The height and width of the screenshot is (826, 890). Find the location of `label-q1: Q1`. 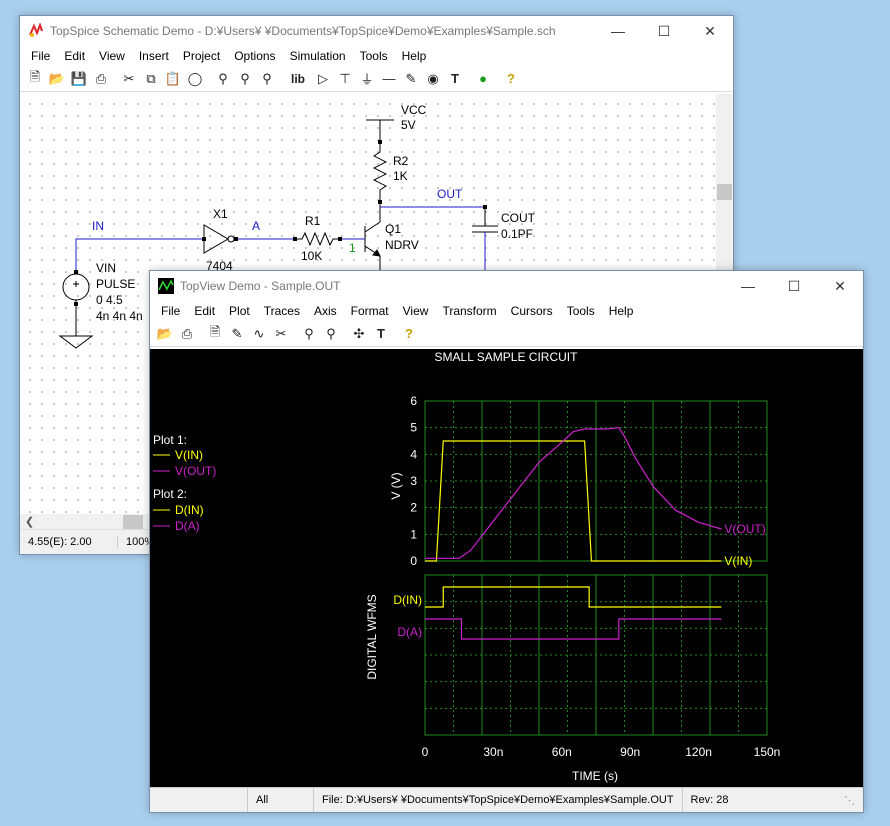

label-q1: Q1 is located at coordinates (393, 229).